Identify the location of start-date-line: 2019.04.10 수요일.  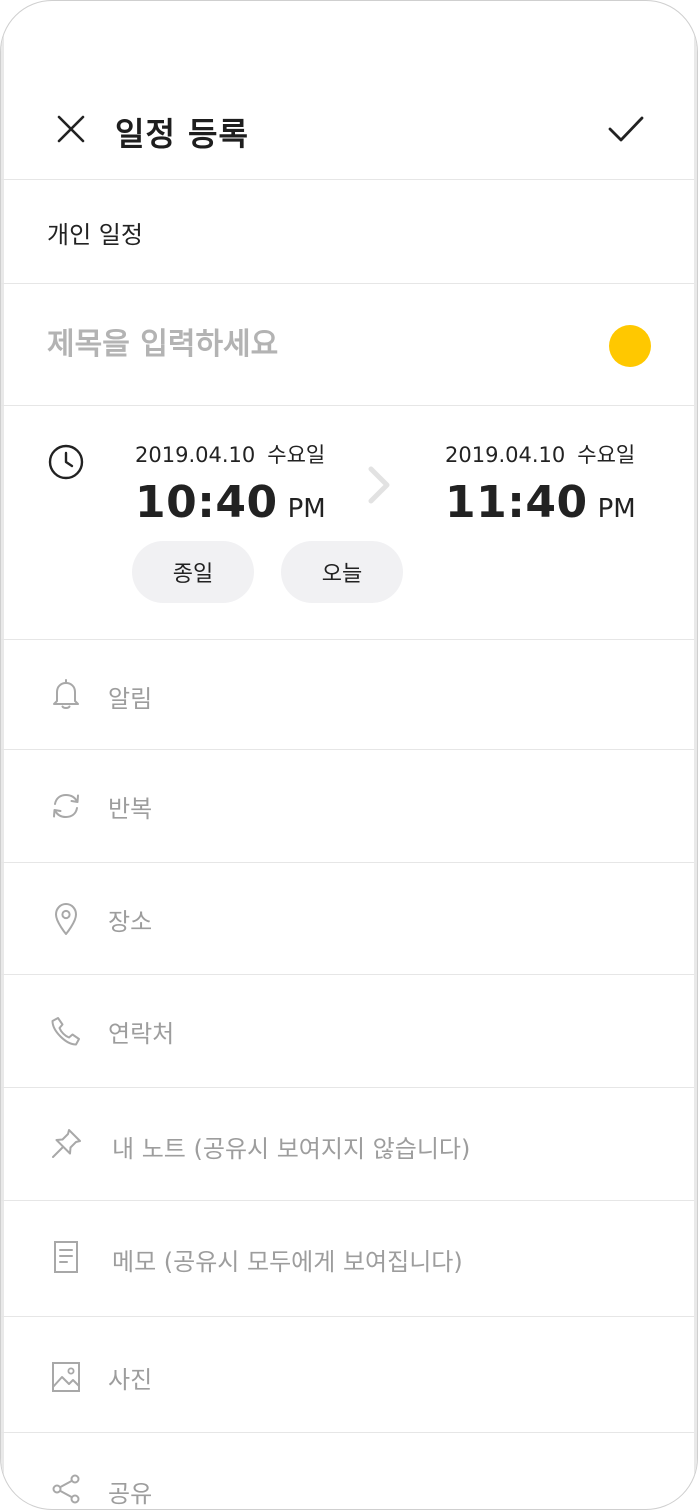
(230, 454).